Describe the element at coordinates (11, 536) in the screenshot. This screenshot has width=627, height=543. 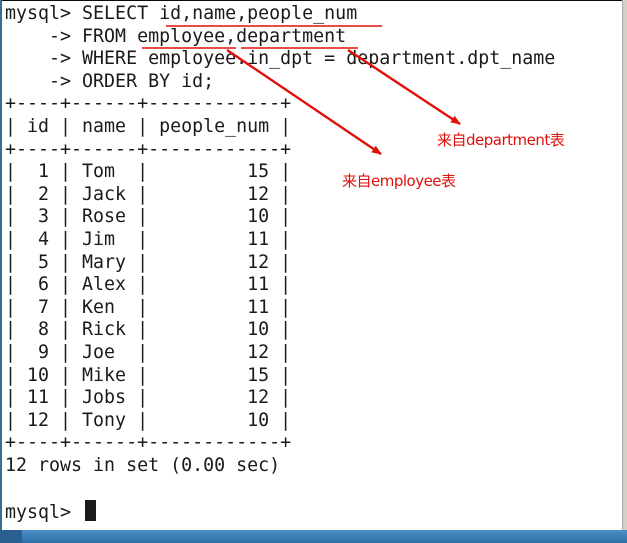
I see `taskbar-start-segment` at that location.